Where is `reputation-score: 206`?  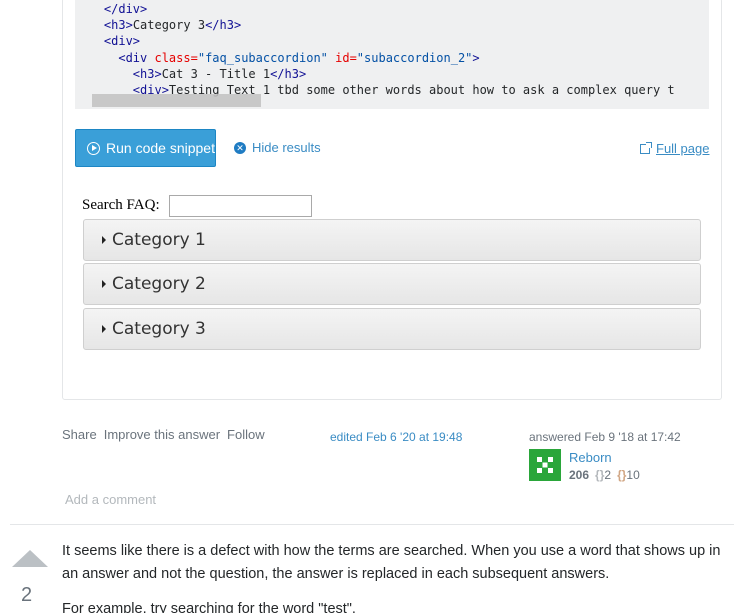 reputation-score: 206 is located at coordinates (579, 475).